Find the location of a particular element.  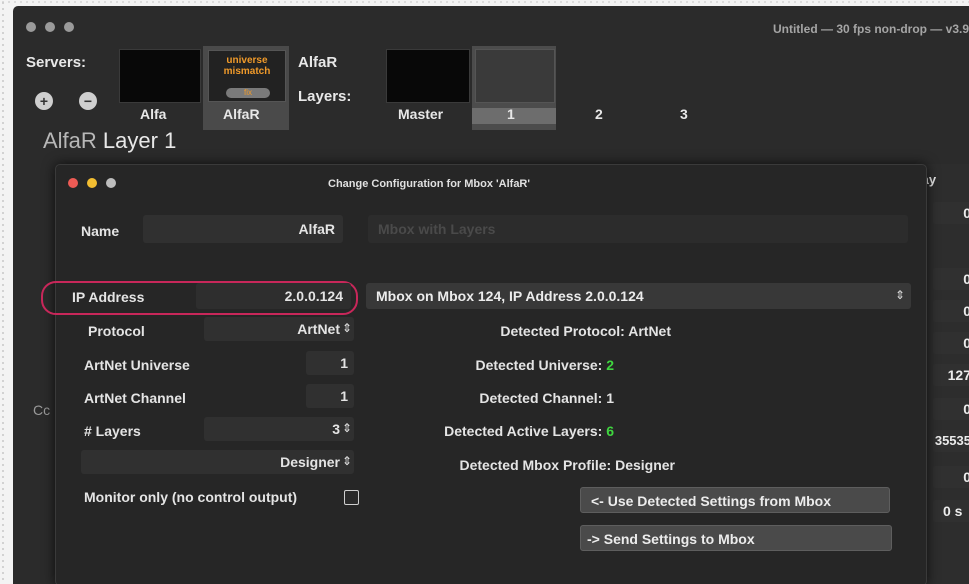

artnet-universe-field: 1 is located at coordinates (330, 363).